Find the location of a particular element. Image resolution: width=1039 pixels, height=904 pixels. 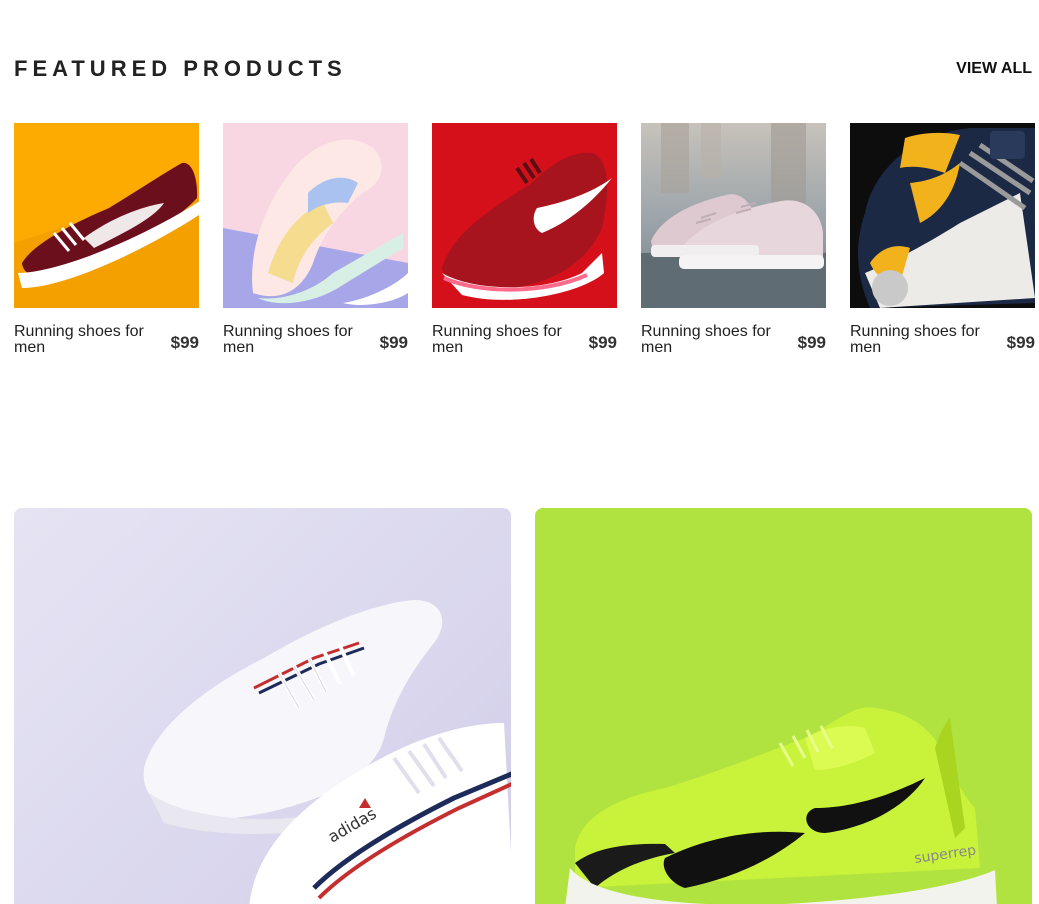

sneaker-navy-yellow-icon is located at coordinates (942, 215).